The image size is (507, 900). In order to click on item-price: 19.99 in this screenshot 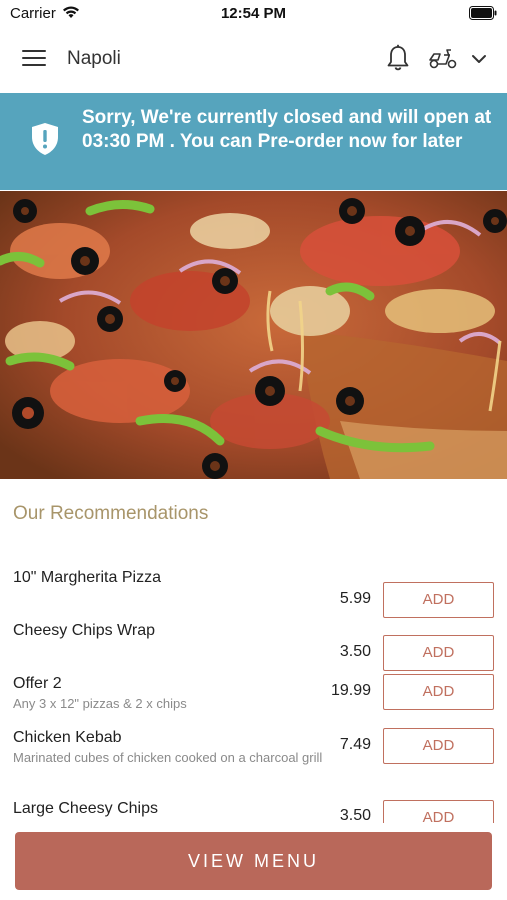, I will do `click(350, 690)`.